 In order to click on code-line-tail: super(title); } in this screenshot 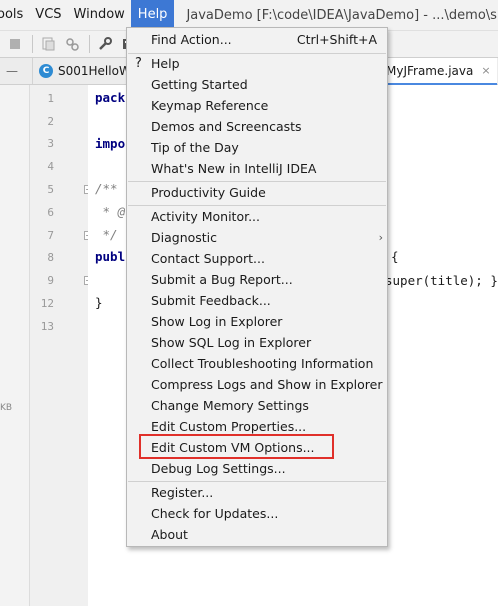, I will do `click(441, 280)`.